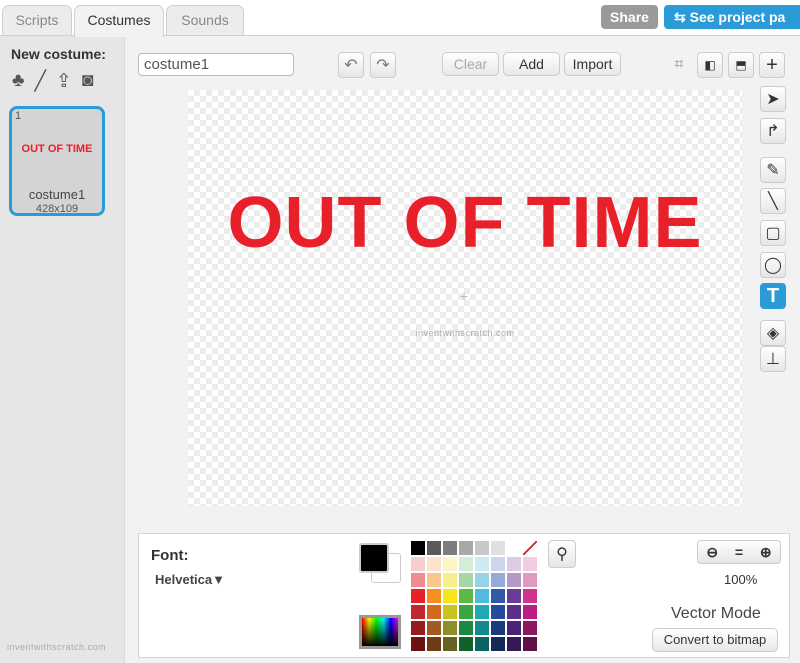  What do you see at coordinates (629, 17) in the screenshot?
I see `share-button: Share` at bounding box center [629, 17].